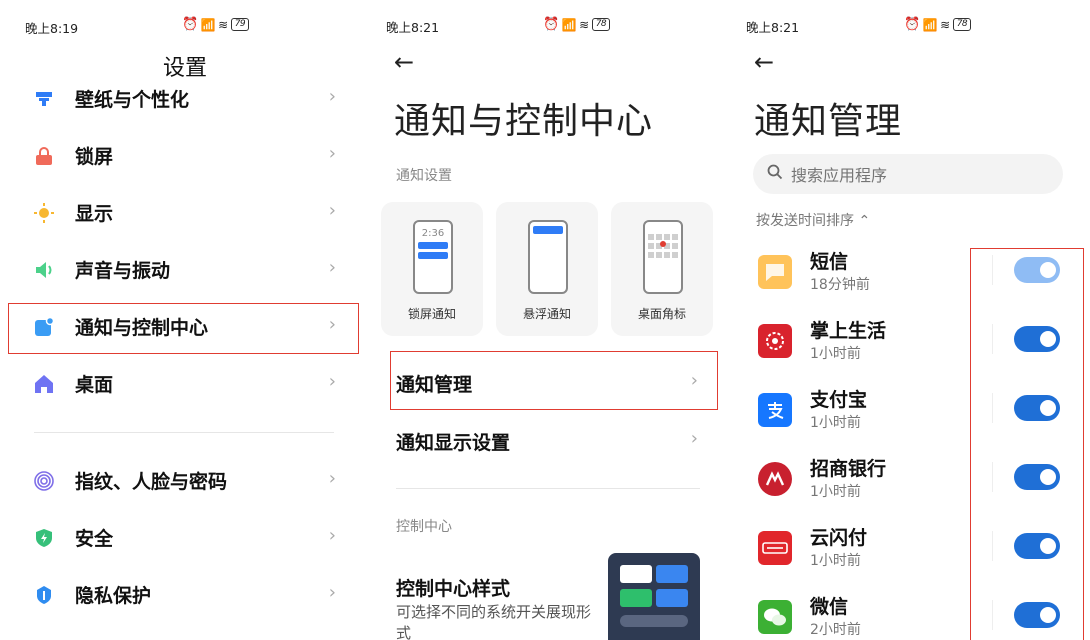  I want to click on status-icons: ⏰ 📶 ≋ 78, so click(577, 24).